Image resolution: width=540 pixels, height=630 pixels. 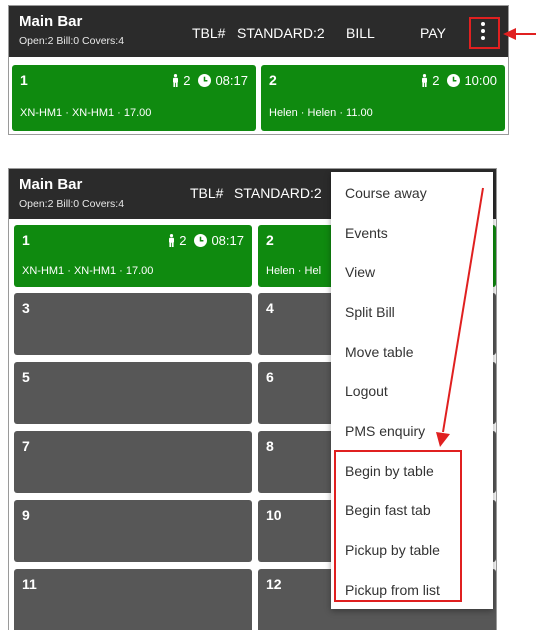 What do you see at coordinates (360, 272) in the screenshot?
I see `menu-item-view: View` at bounding box center [360, 272].